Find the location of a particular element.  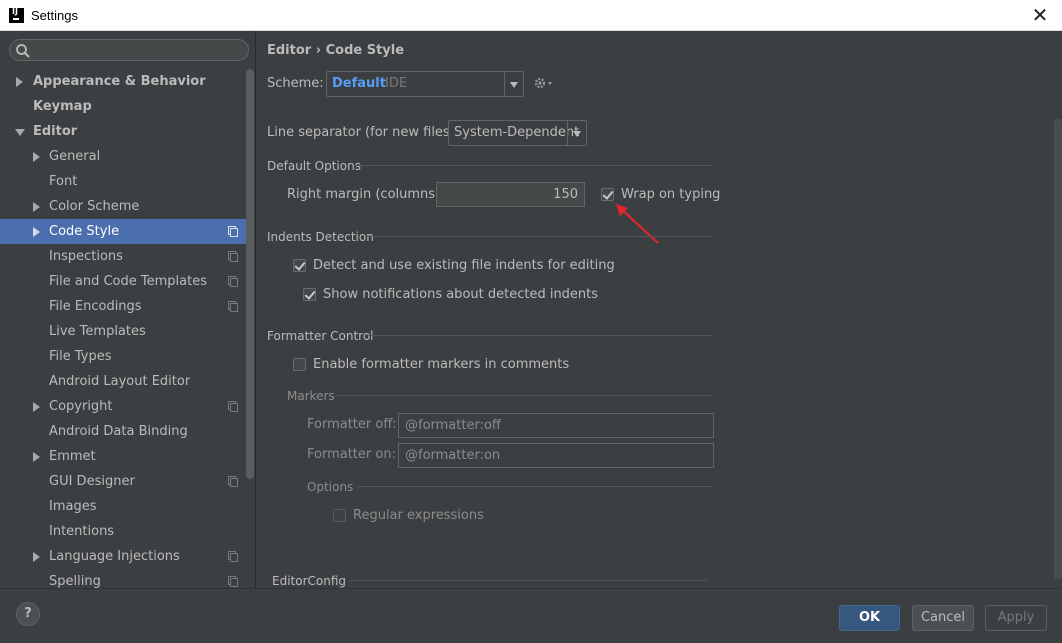

ok-button: OK is located at coordinates (869, 618).